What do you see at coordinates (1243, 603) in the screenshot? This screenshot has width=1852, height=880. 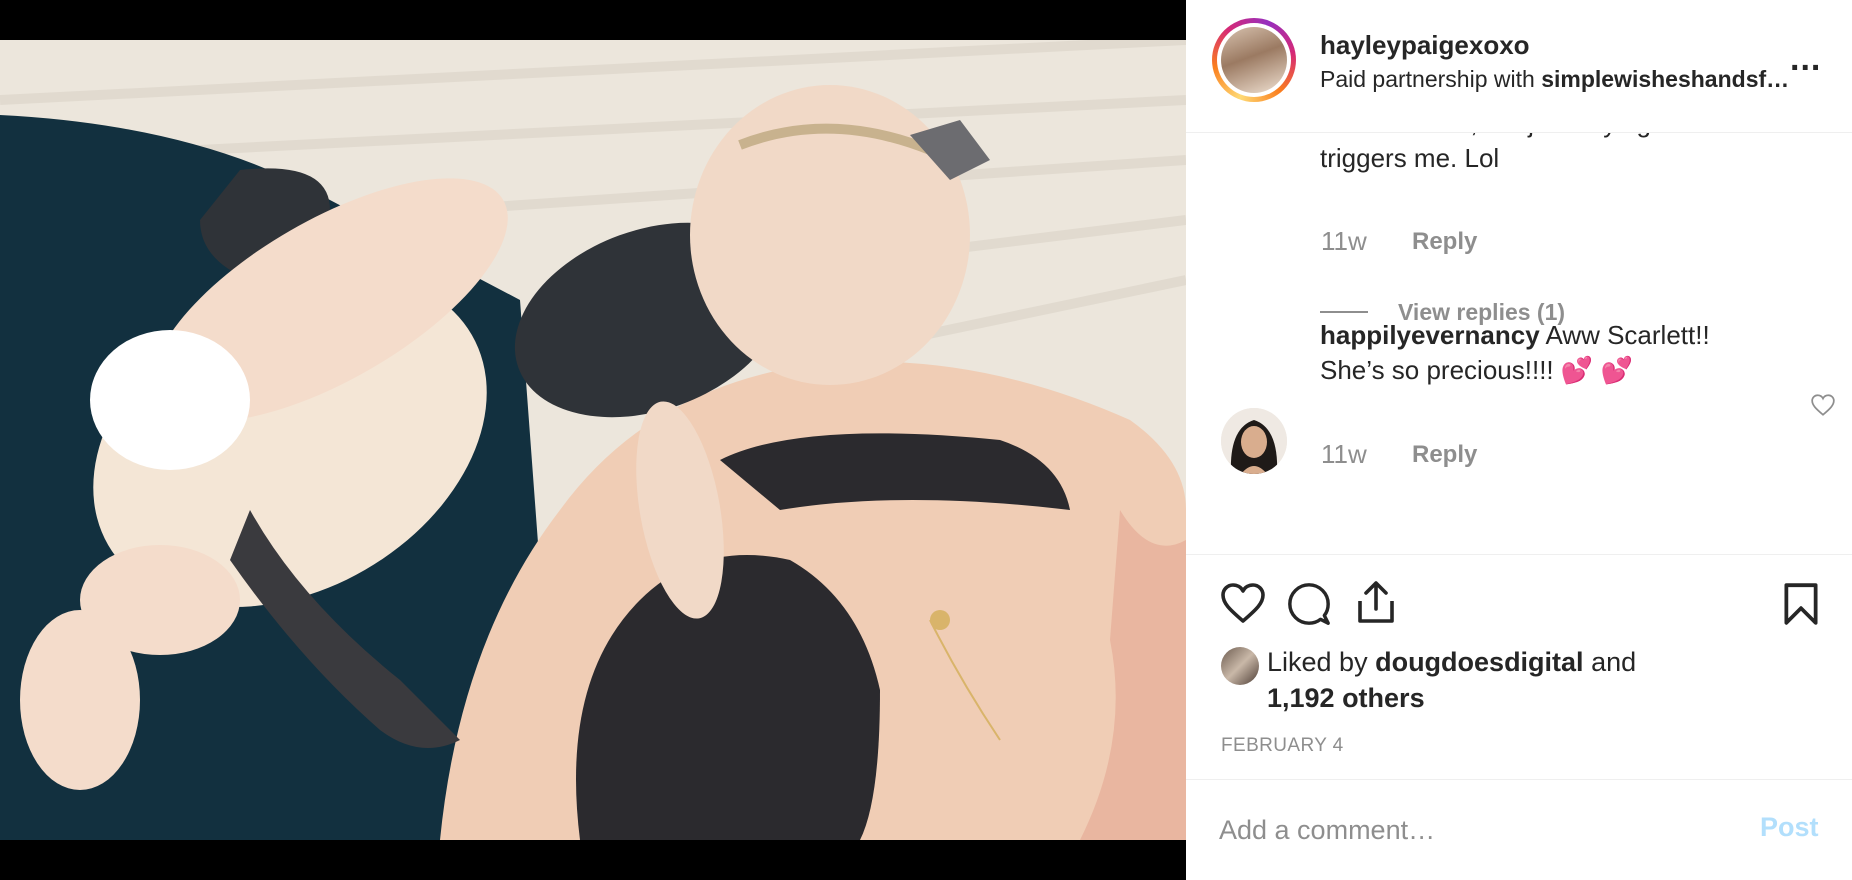 I see `heart-icon` at bounding box center [1243, 603].